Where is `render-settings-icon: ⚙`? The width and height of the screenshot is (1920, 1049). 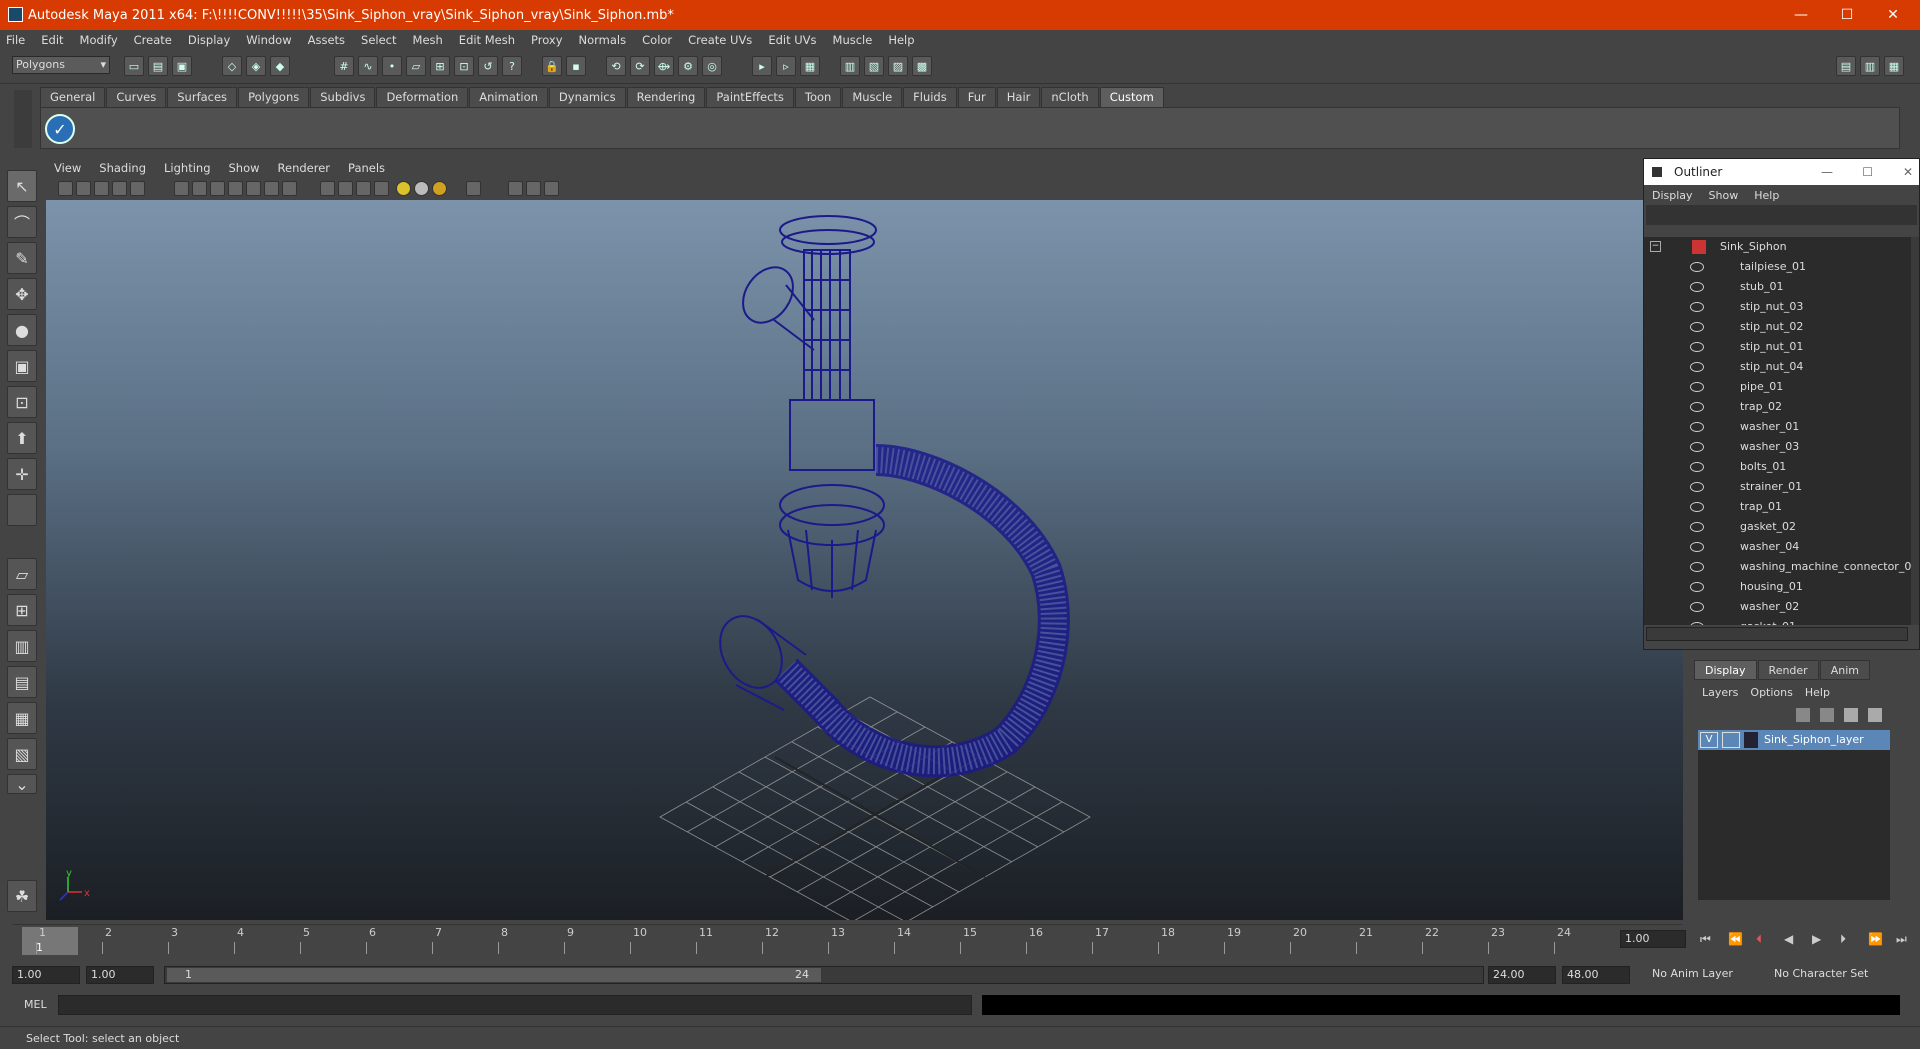 render-settings-icon: ⚙ is located at coordinates (688, 66).